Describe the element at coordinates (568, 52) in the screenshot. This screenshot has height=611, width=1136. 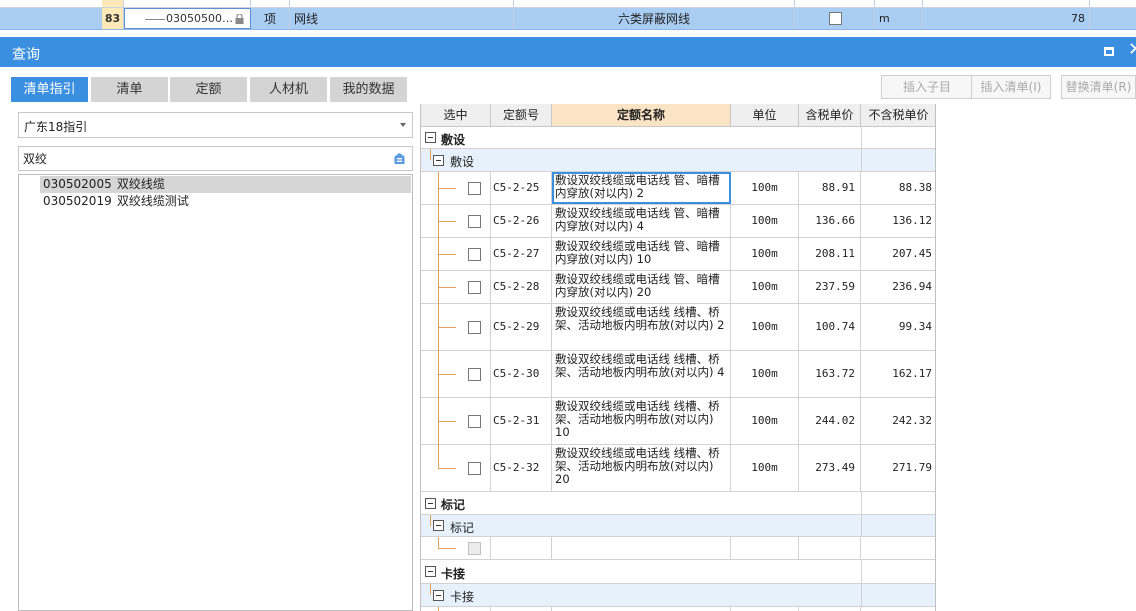
I see `dialog-titlebar: 查询 ✕` at that location.